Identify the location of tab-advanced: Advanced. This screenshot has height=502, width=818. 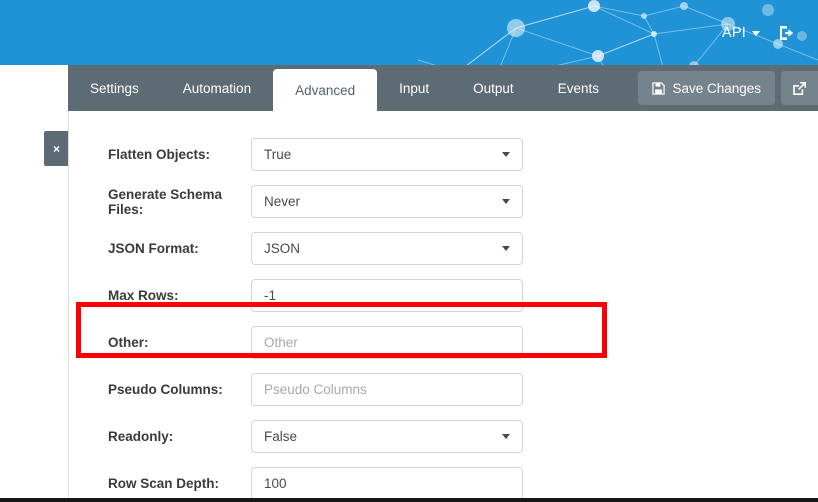
(325, 90).